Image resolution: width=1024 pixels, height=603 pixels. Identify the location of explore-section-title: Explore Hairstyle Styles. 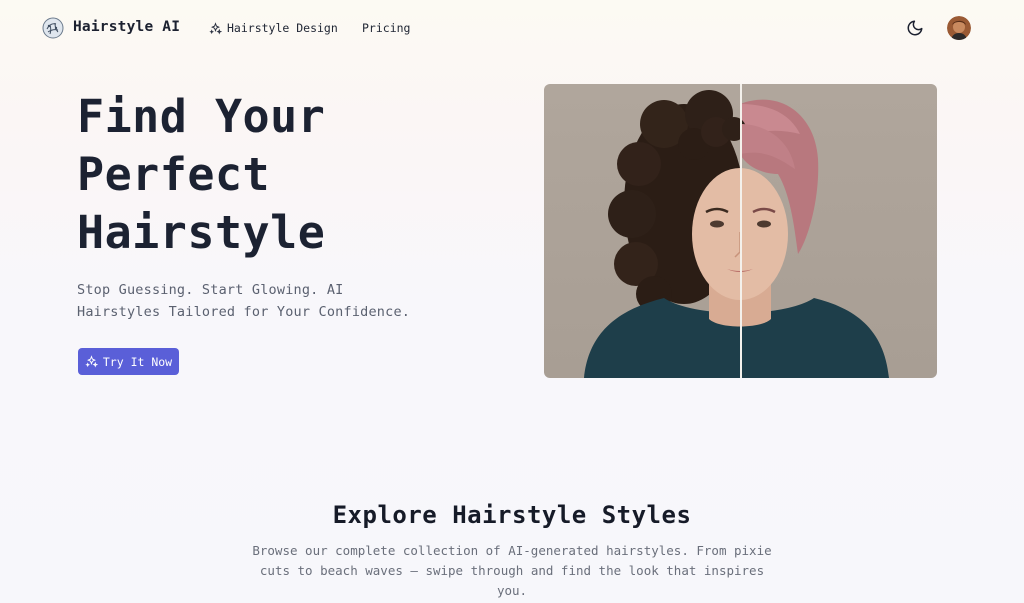
(512, 515).